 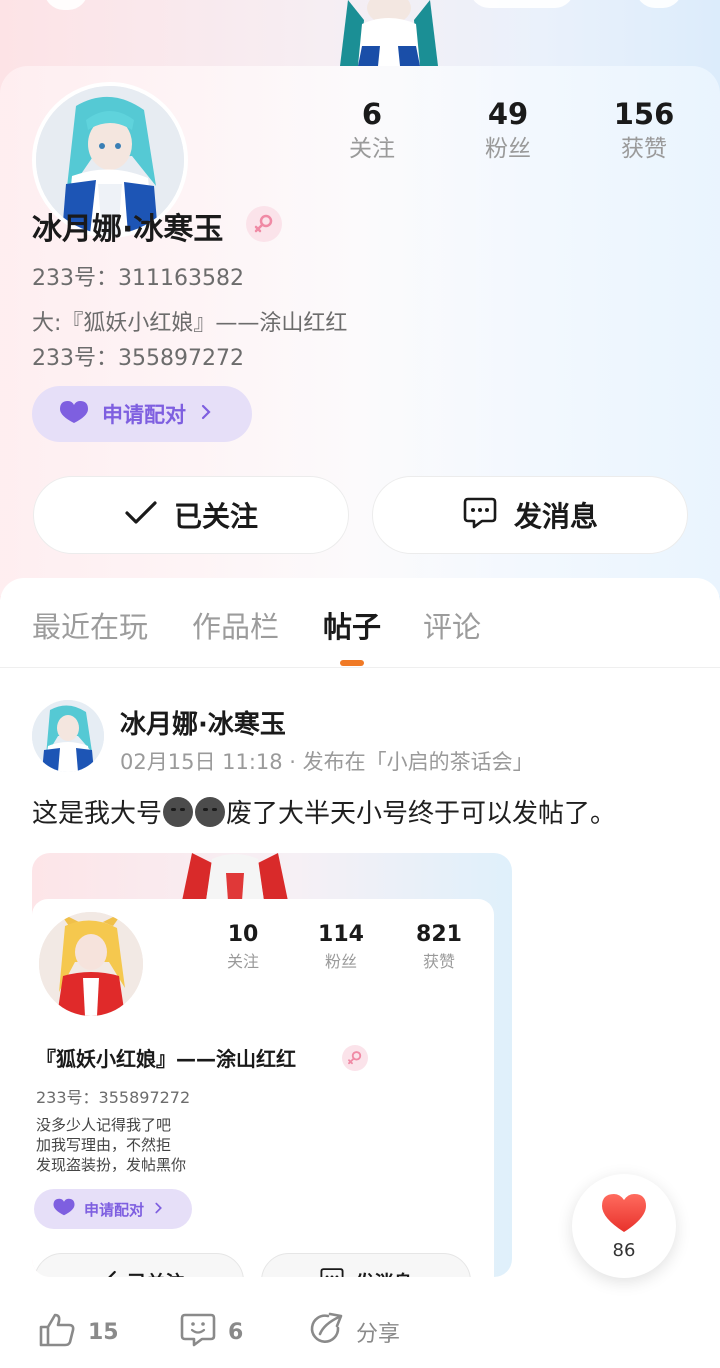 What do you see at coordinates (389, 33) in the screenshot?
I see `banner-character-image` at bounding box center [389, 33].